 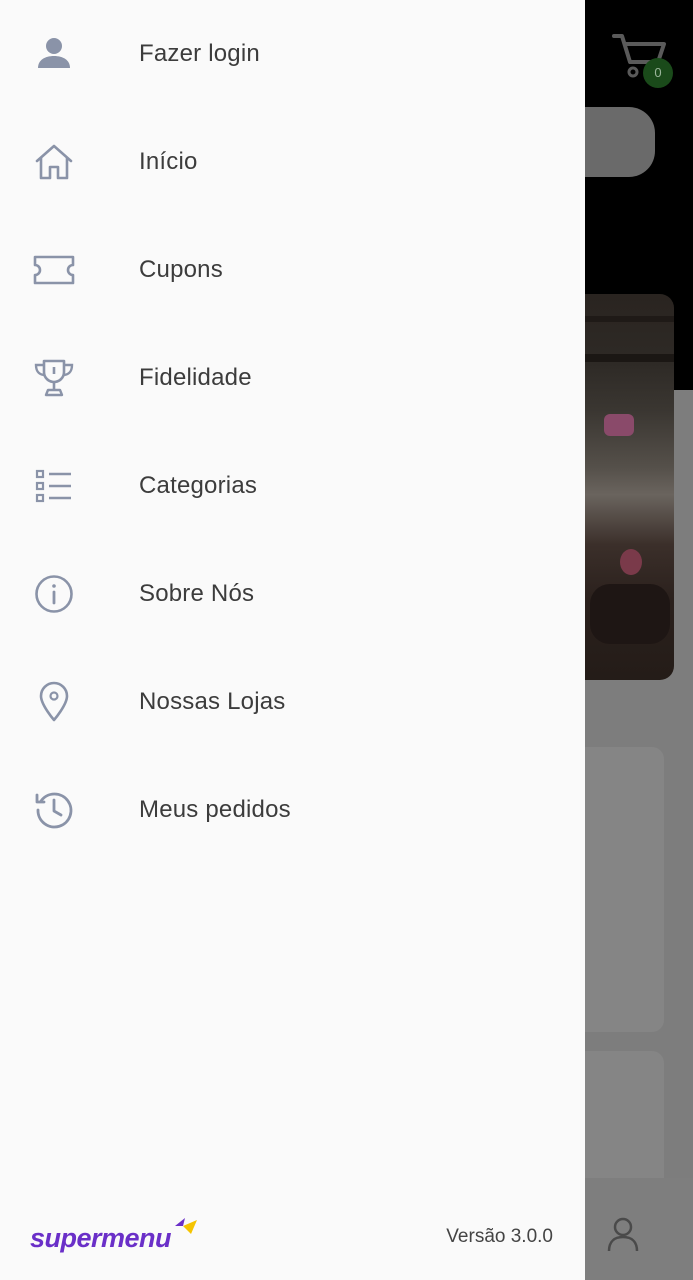 What do you see at coordinates (199, 53) in the screenshot?
I see `drawer-item-label: Fazer login` at bounding box center [199, 53].